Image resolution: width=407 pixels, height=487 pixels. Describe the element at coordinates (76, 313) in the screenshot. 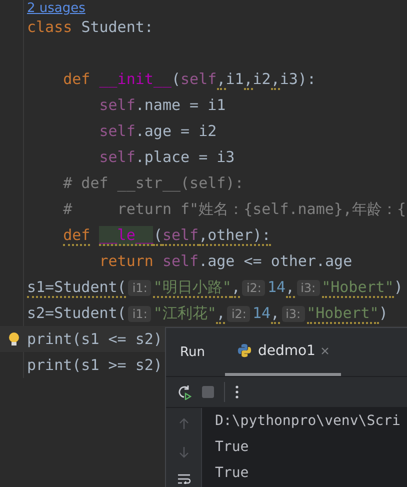

I see `code-text: s2=Student(` at that location.